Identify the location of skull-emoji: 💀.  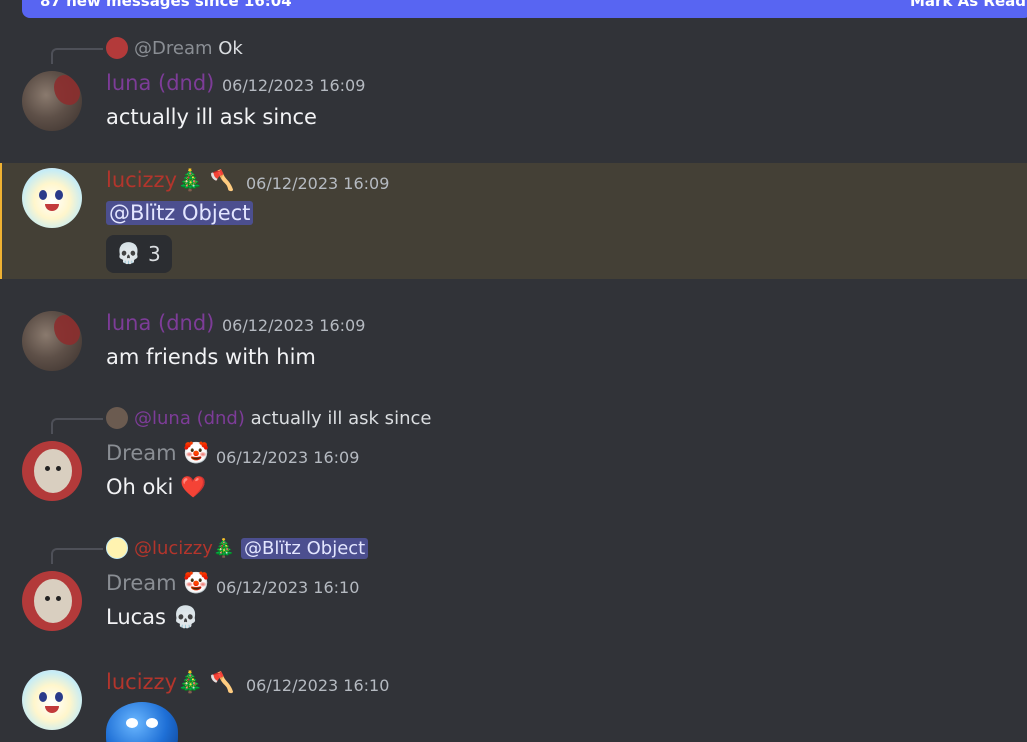
(185, 617).